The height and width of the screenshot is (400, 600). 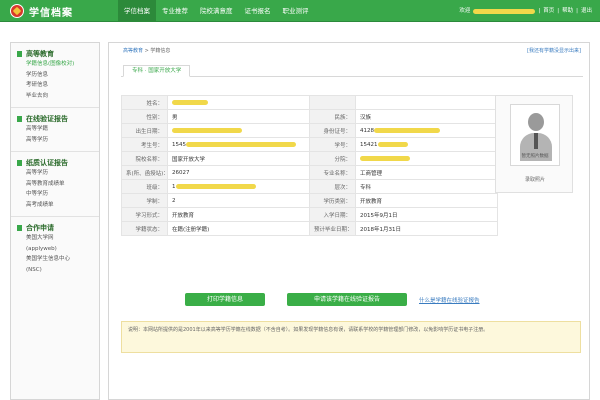 I want to click on field-value: 15421, so click(x=426, y=144).